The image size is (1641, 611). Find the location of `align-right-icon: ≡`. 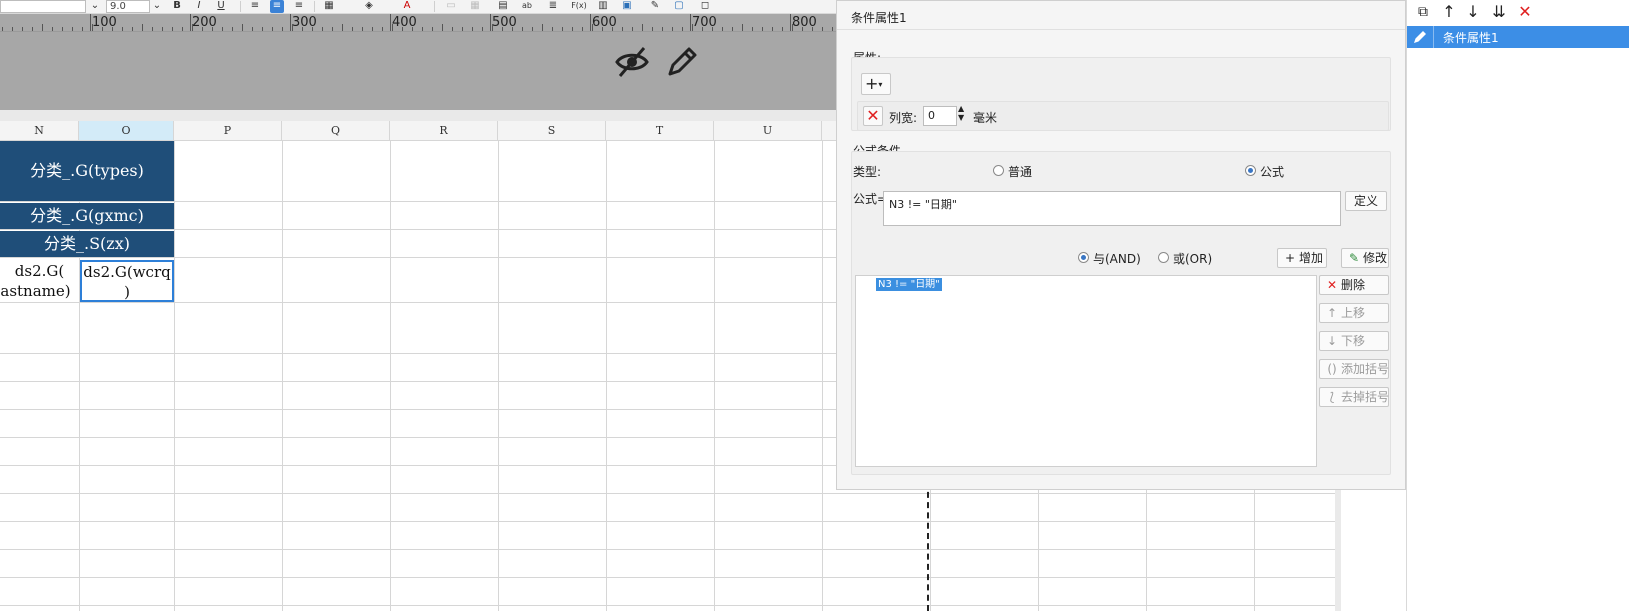

align-right-icon: ≡ is located at coordinates (299, 6).